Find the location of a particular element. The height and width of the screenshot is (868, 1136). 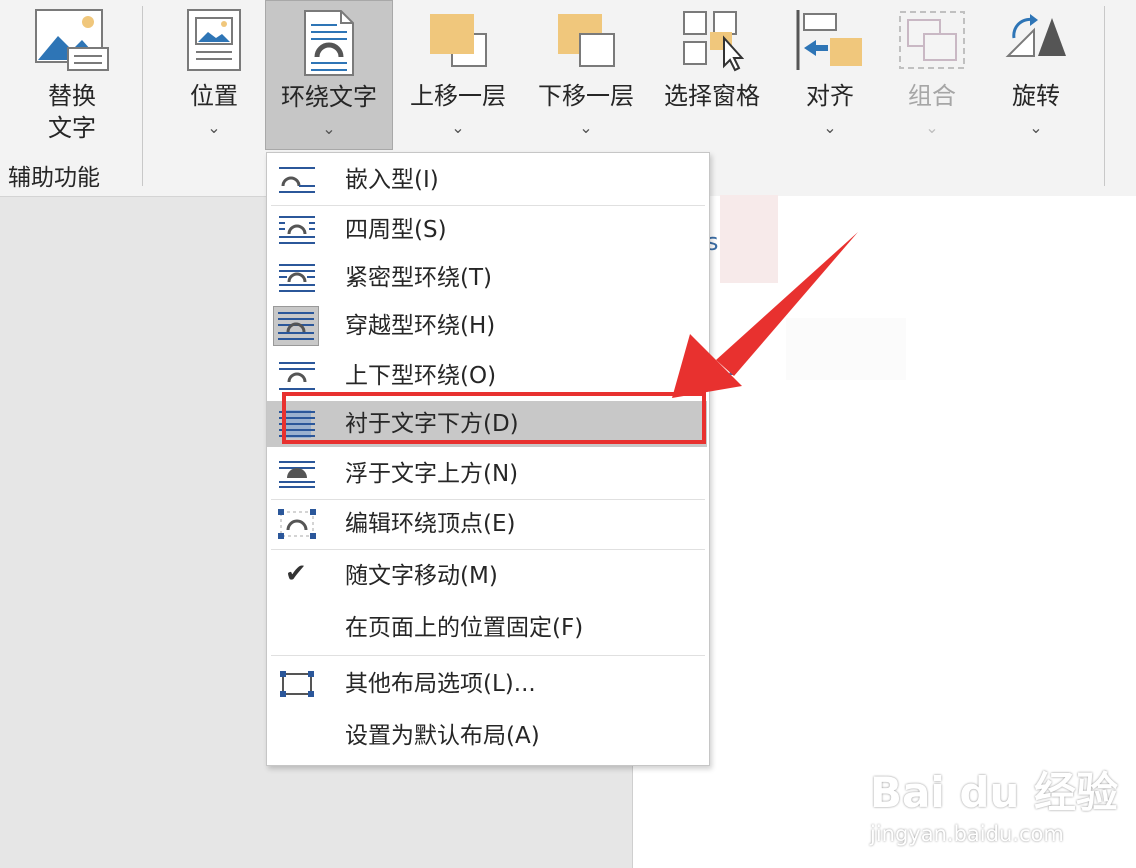

watermark-url: jingyan.baidu.com is located at coordinates (967, 834).